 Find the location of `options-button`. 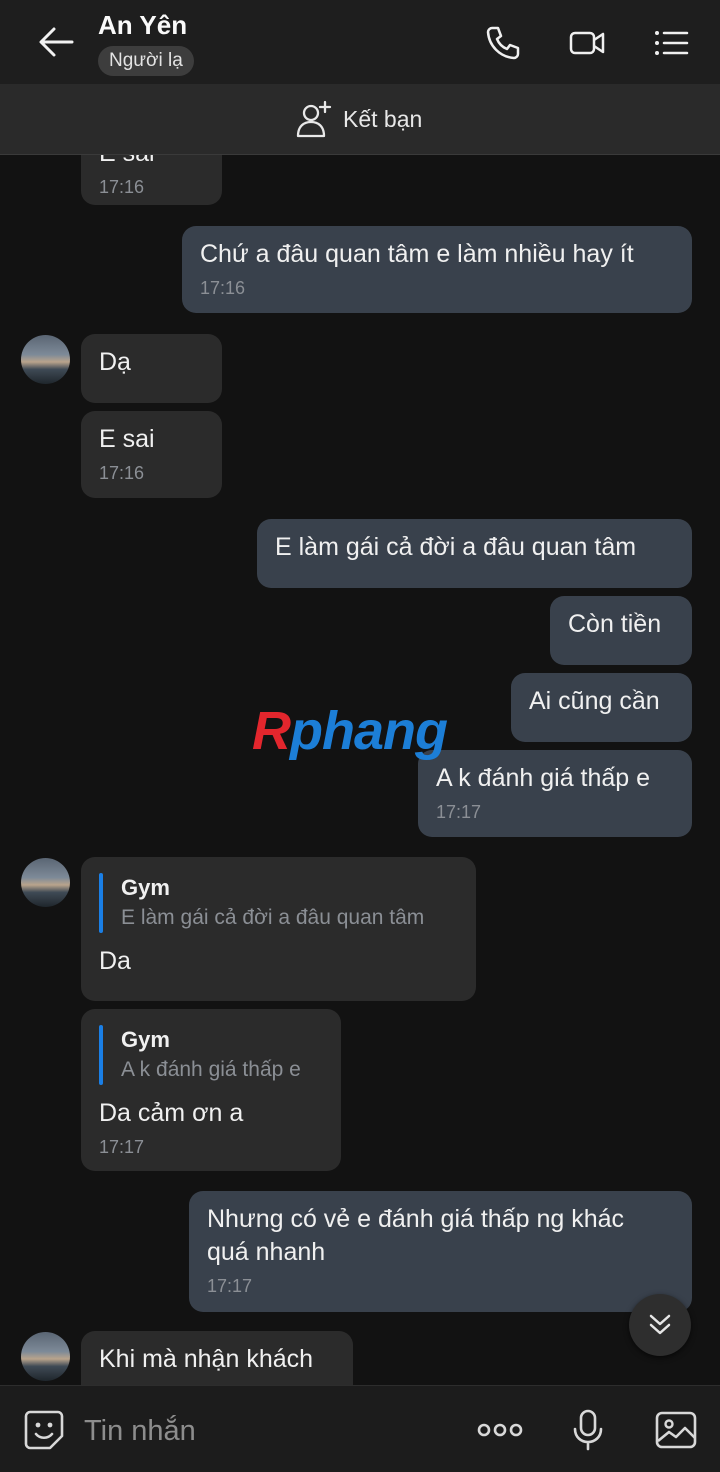

options-button is located at coordinates (671, 43).